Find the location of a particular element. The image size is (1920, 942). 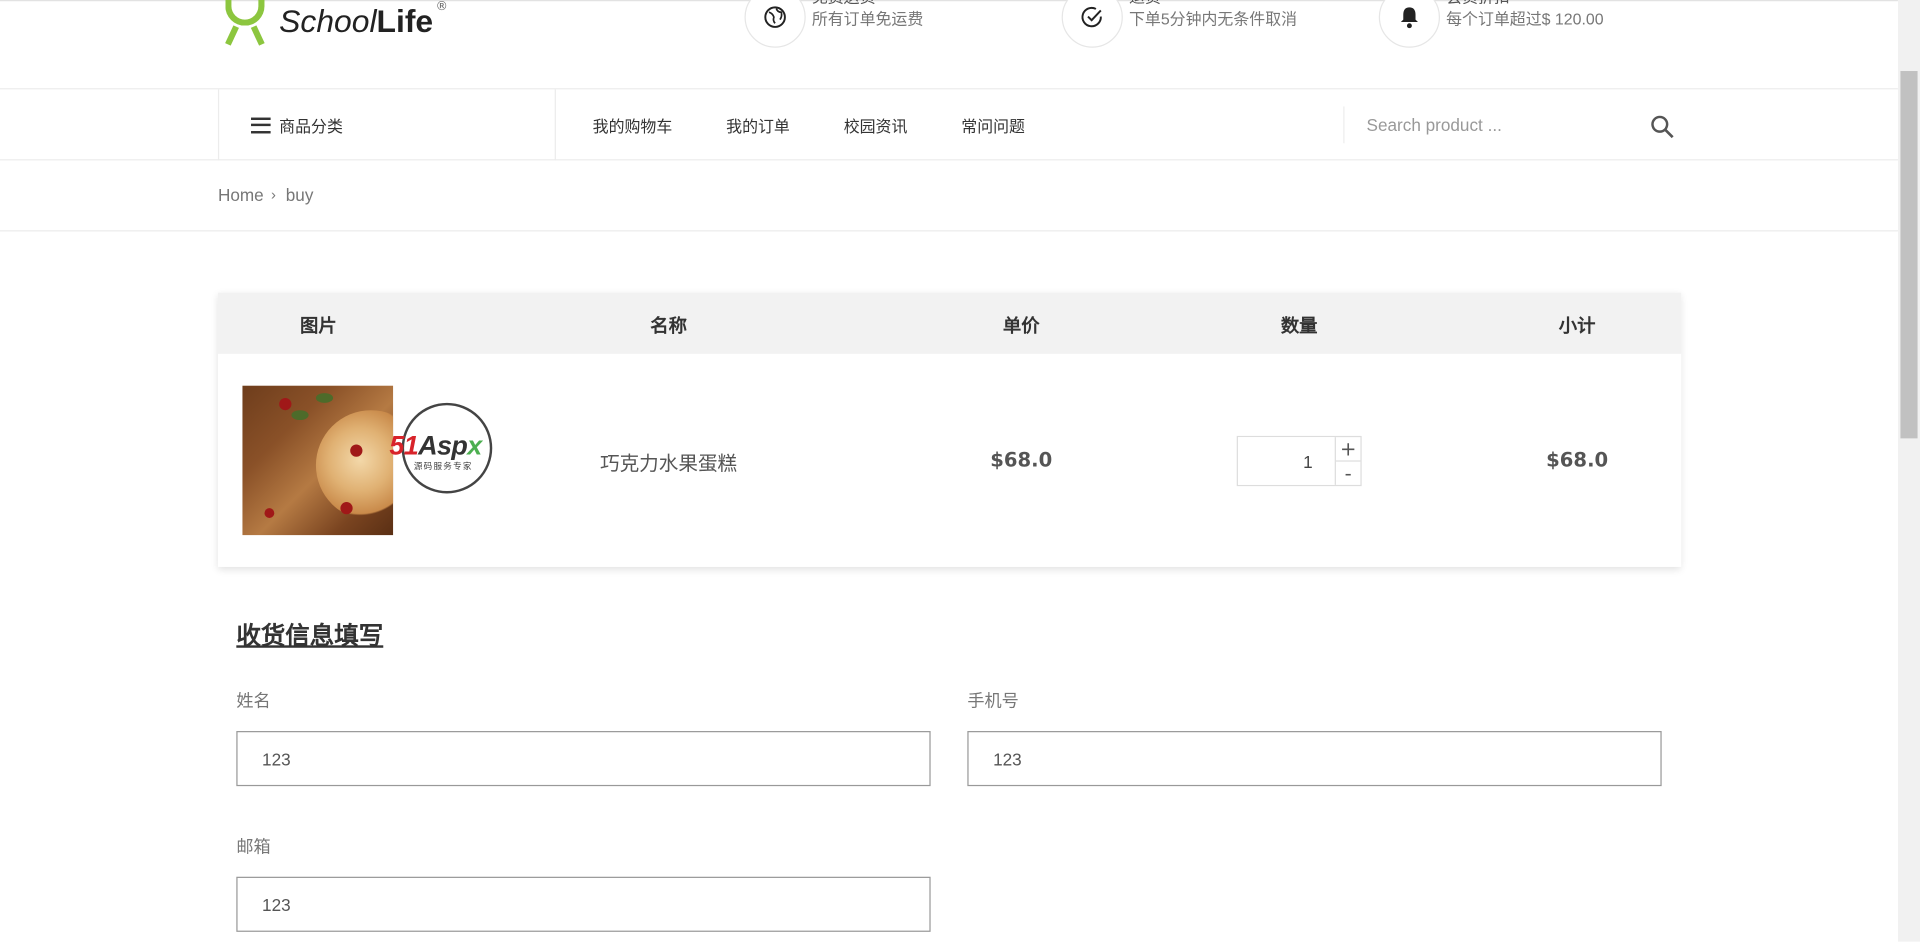

product-thumbnail is located at coordinates (318, 460).